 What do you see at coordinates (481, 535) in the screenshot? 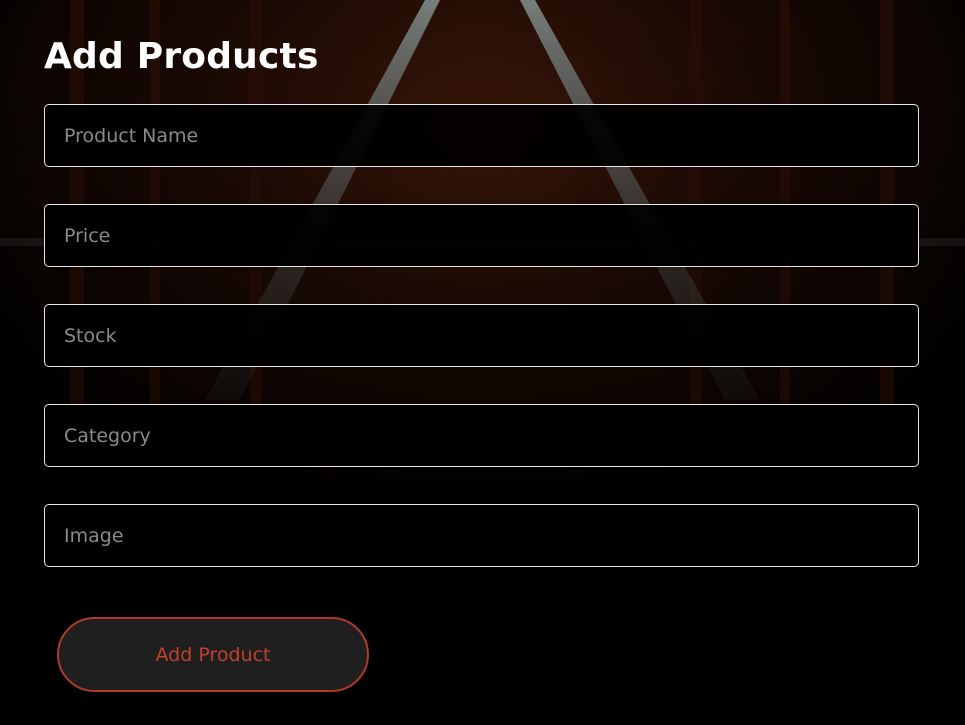
I see `image-input` at bounding box center [481, 535].